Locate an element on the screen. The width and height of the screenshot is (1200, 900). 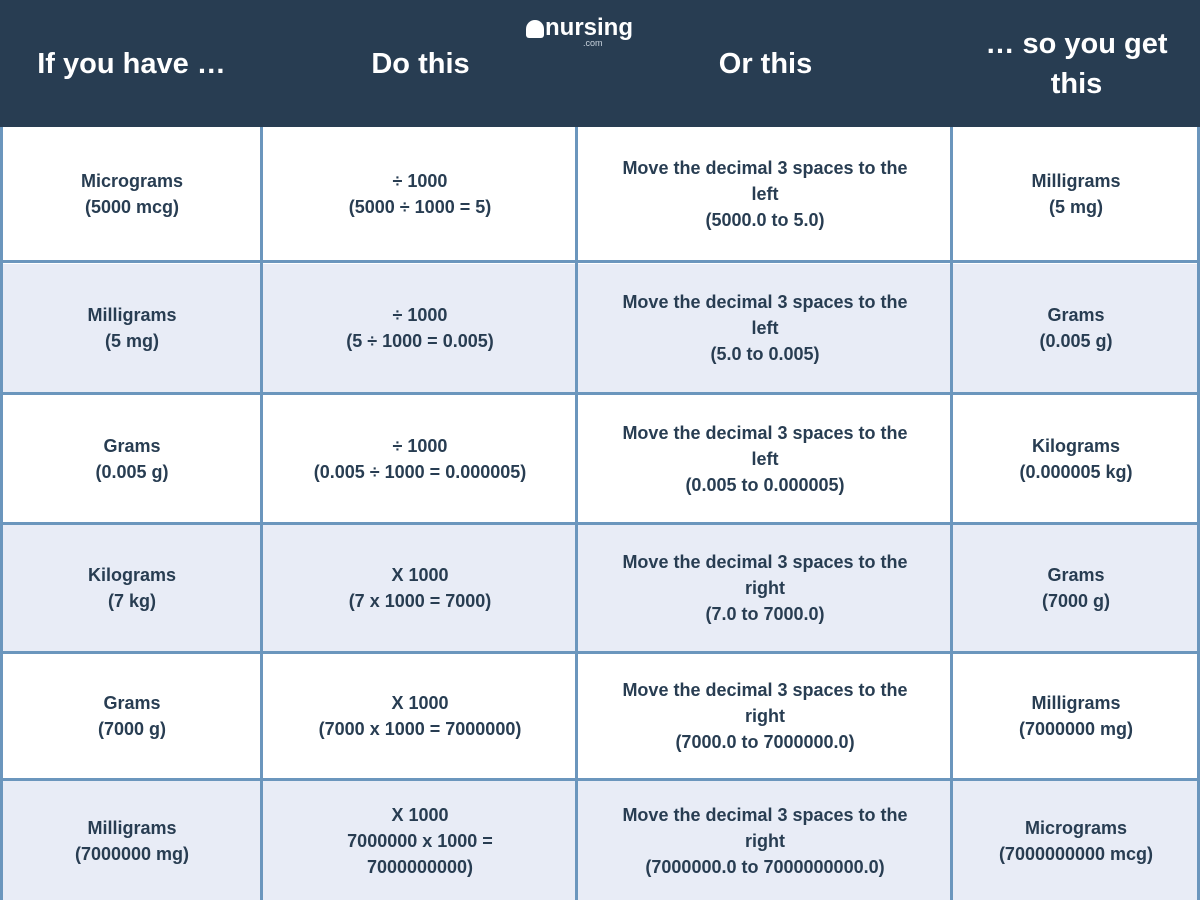
cell-have: Micrograms (5000 mcg) is located at coordinates (132, 194).